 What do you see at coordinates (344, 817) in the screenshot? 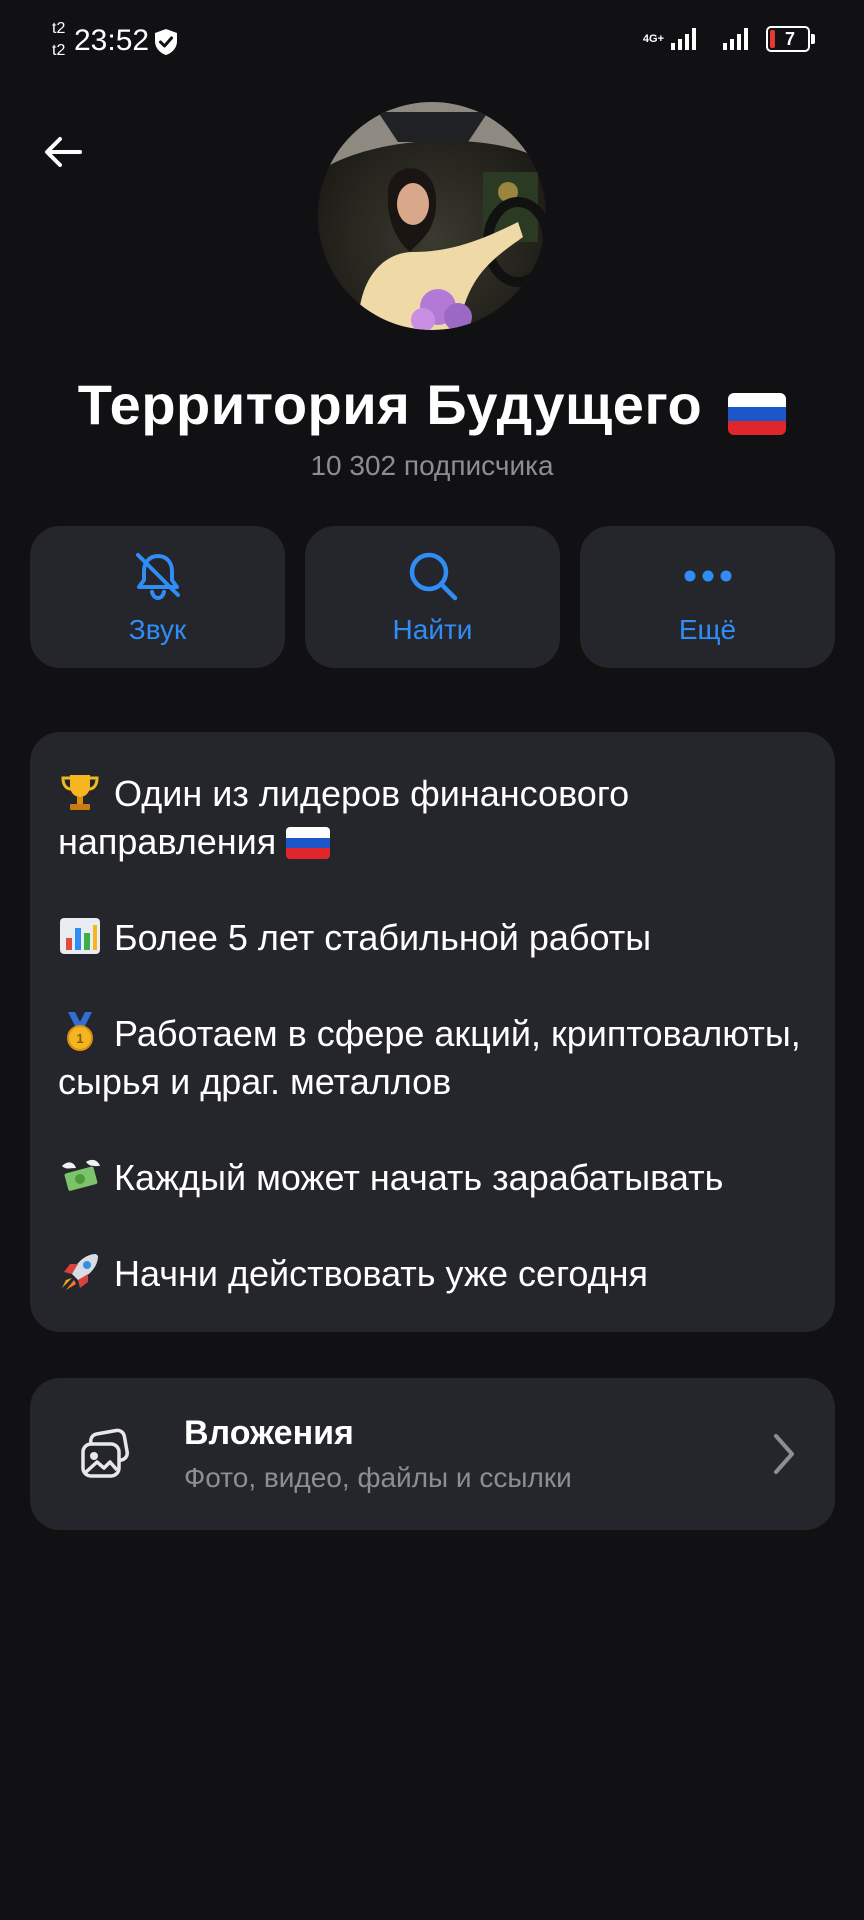
I see `description-text: Один из лидеров финансового направления` at bounding box center [344, 817].